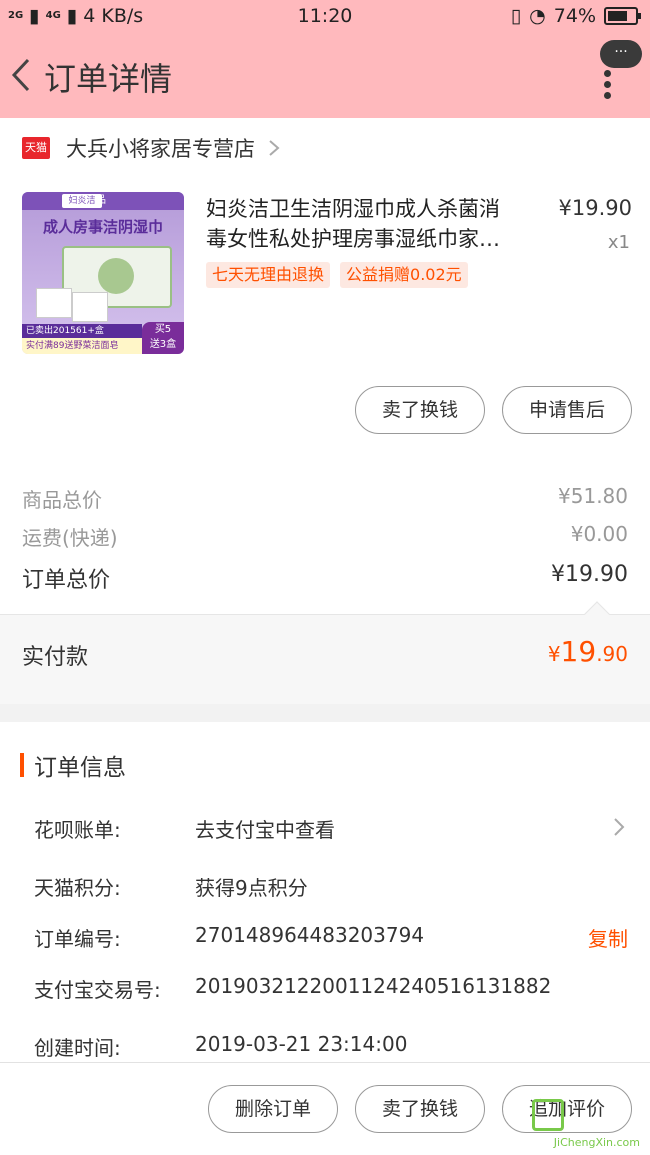 The image size is (650, 1155). I want to click on delete-order-button: 删除订单, so click(273, 1109).